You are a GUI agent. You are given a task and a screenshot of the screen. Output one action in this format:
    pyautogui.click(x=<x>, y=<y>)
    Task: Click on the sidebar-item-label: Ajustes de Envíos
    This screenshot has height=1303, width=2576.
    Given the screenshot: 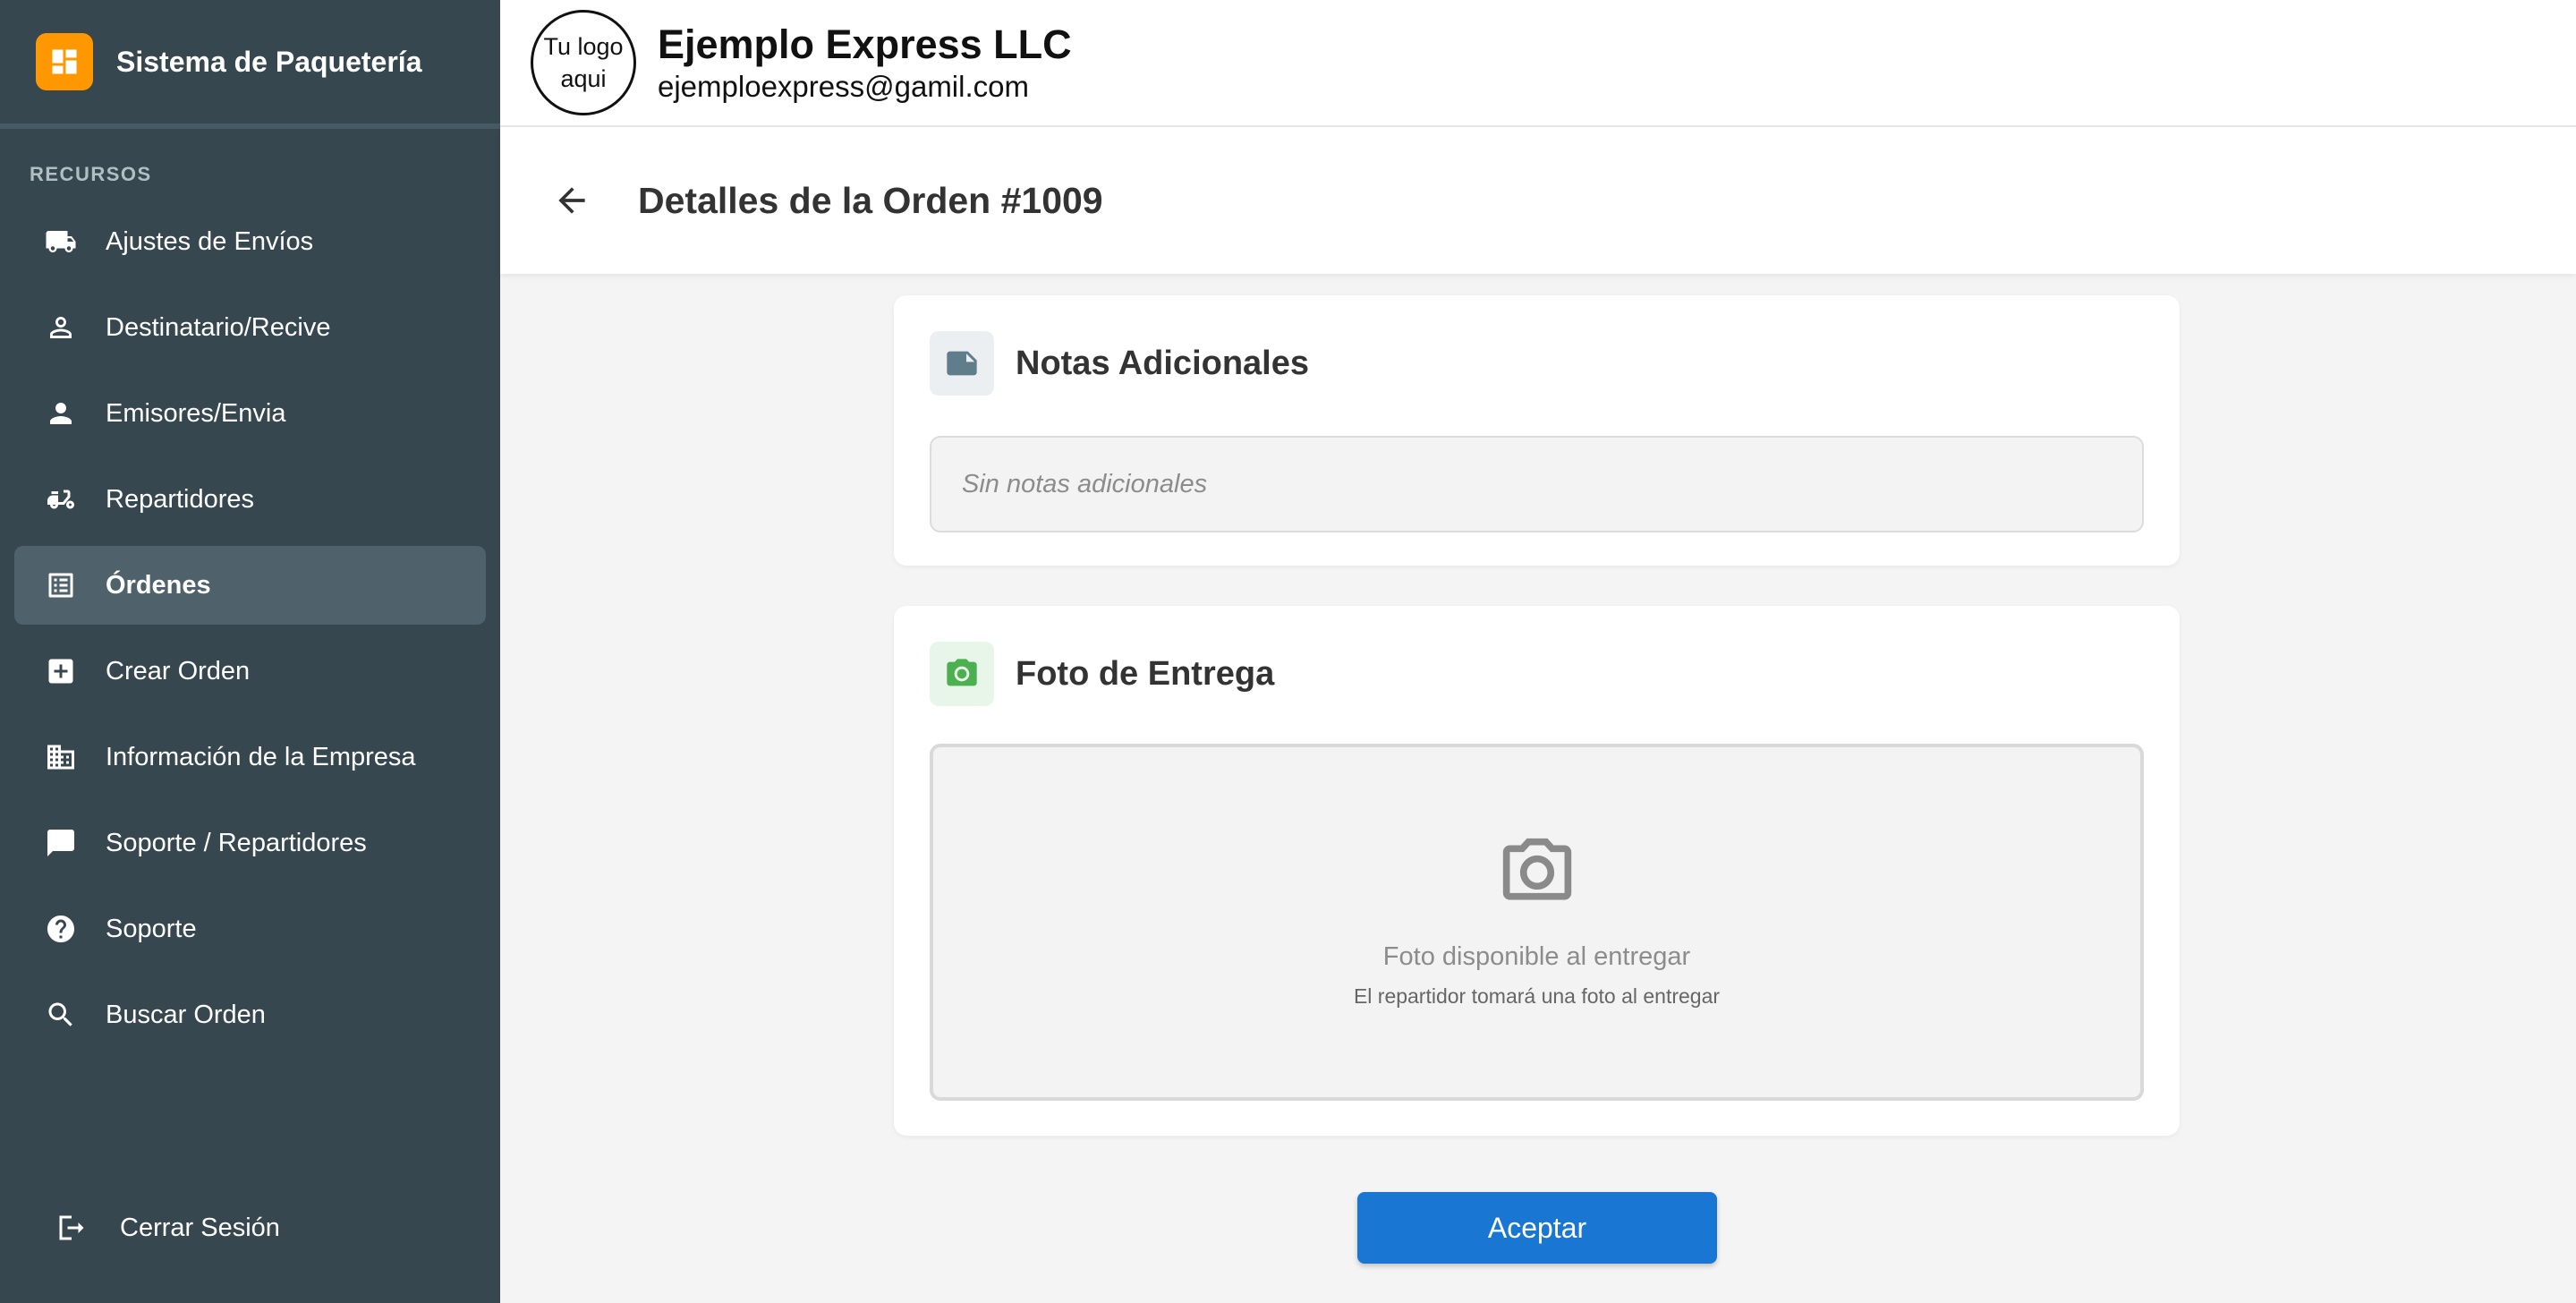 What is the action you would take?
    pyautogui.click(x=210, y=241)
    